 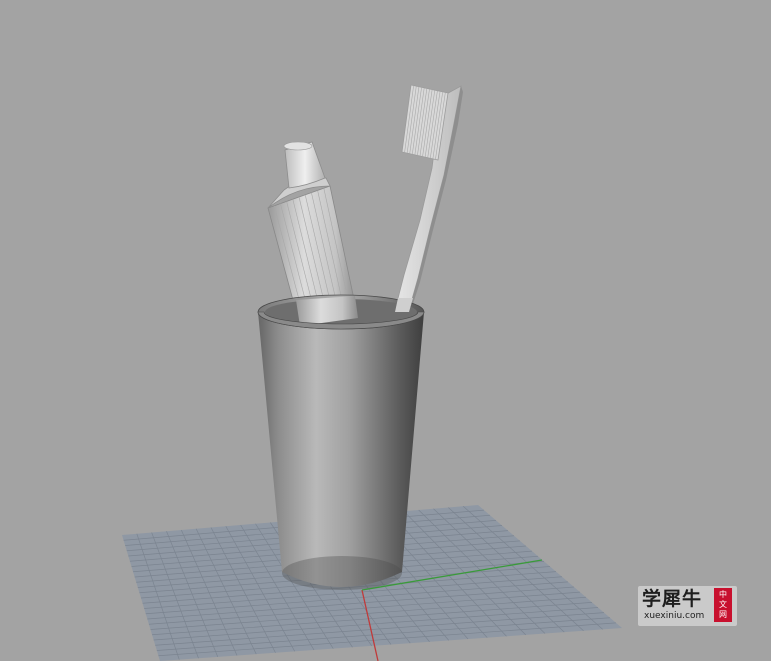 I want to click on seal-char: 中, so click(x=723, y=594).